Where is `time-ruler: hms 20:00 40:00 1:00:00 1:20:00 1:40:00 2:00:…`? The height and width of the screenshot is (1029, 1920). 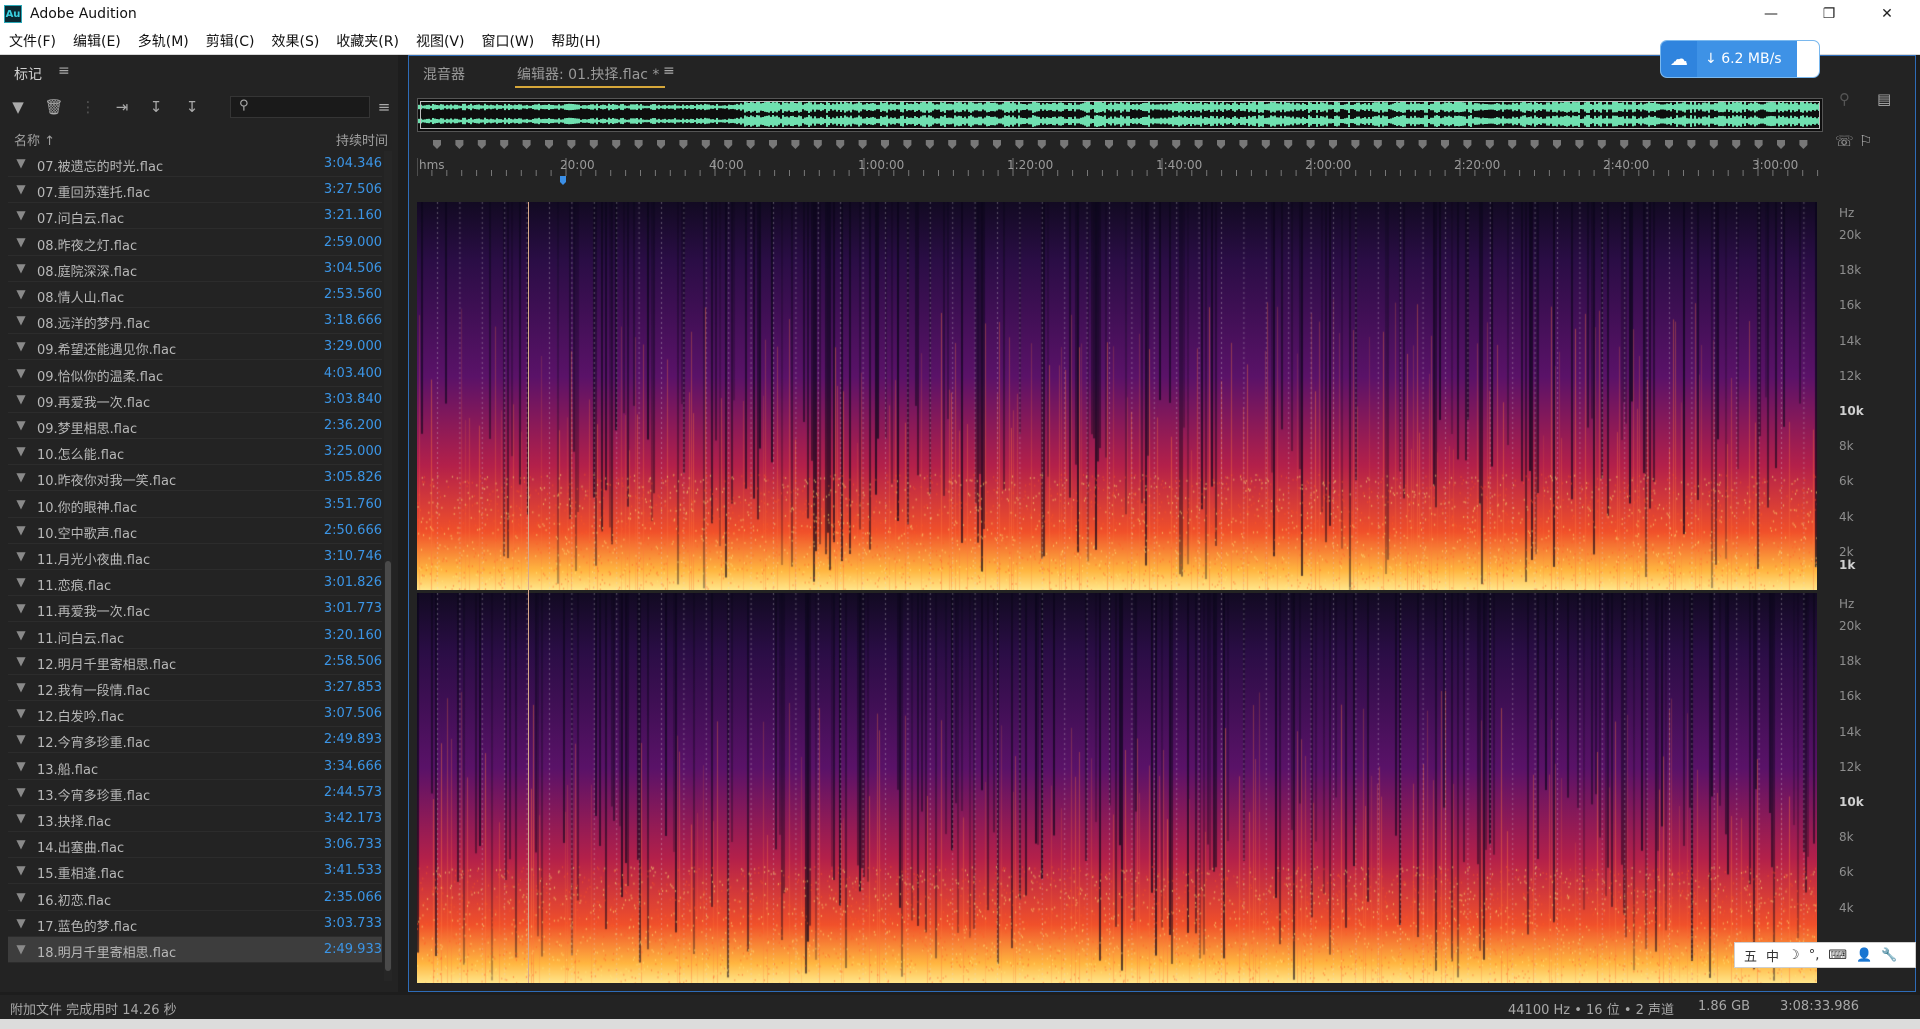 time-ruler: hms 20:00 40:00 1:00:00 1:20:00 1:40:00 2:00:… is located at coordinates (1120, 172).